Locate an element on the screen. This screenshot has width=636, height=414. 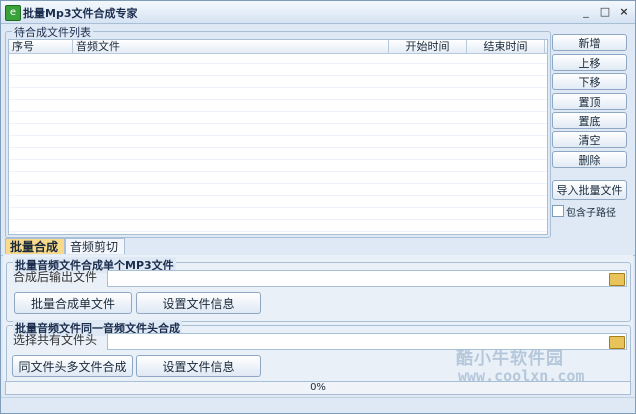
column-header-end-time: 结束时间 is located at coordinates (506, 46).